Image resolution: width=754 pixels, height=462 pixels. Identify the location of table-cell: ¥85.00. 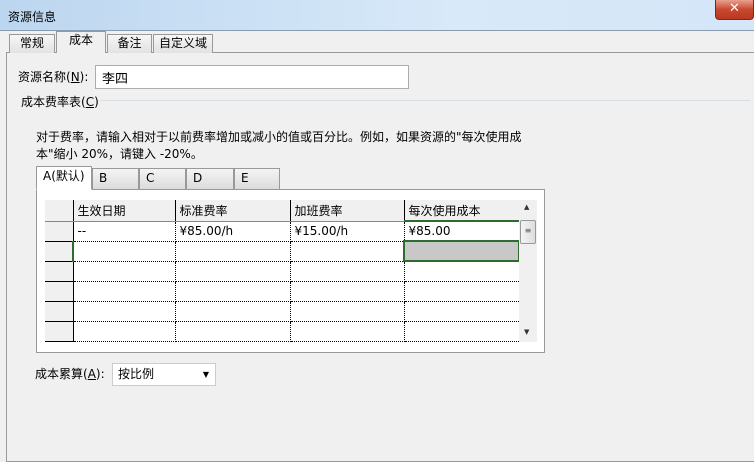
(461, 231).